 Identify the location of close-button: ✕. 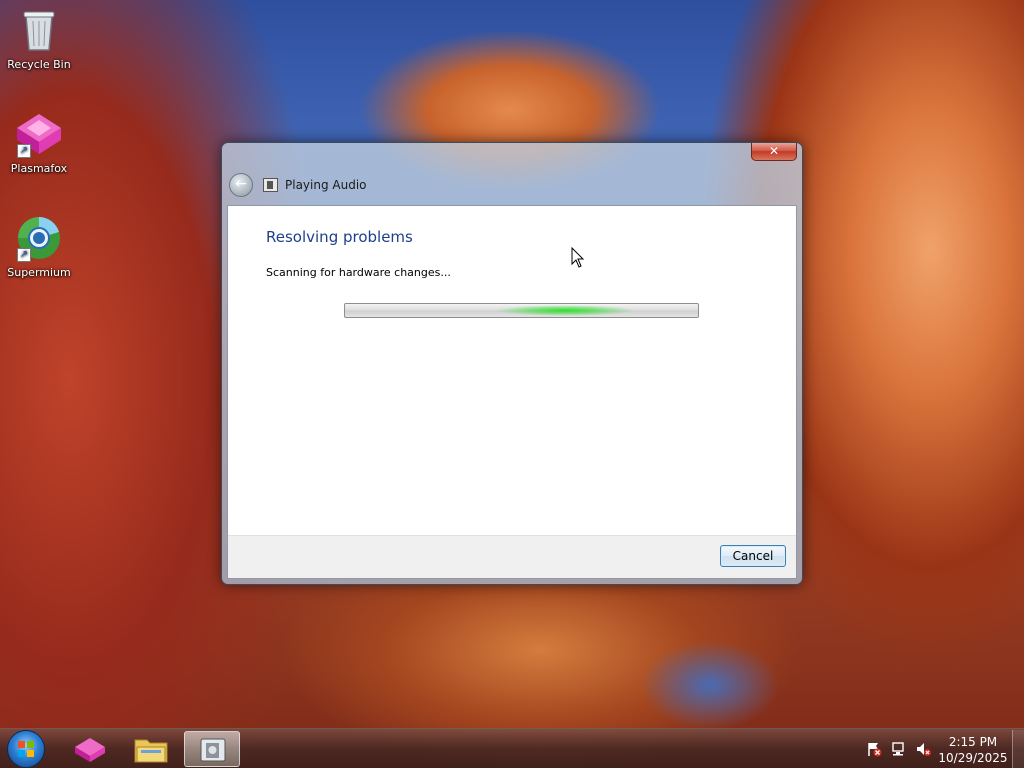
(774, 152).